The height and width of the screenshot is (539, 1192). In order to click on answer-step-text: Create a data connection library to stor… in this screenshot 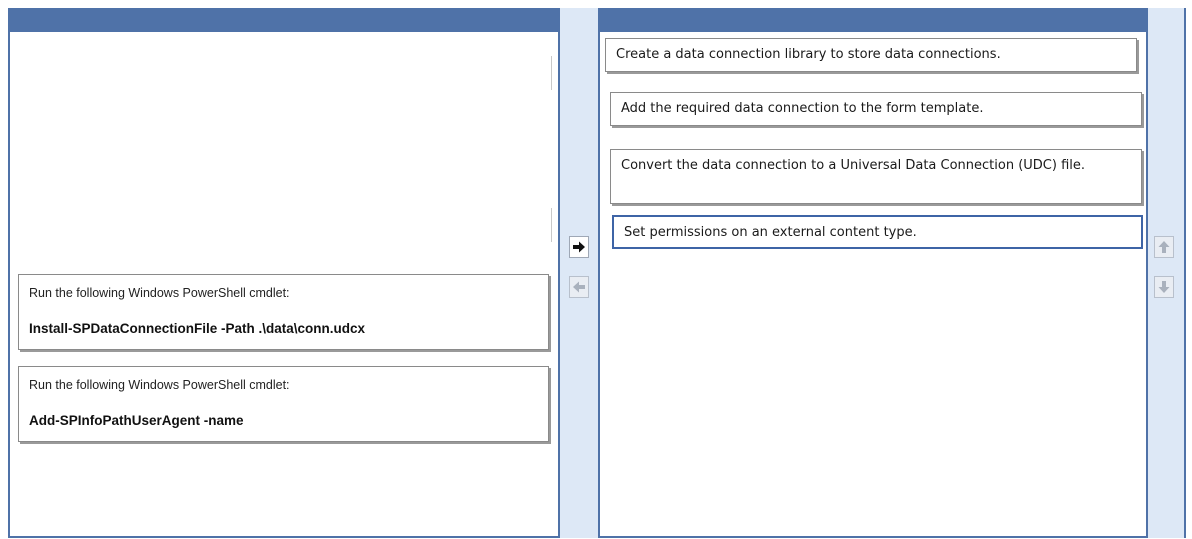, I will do `click(808, 54)`.